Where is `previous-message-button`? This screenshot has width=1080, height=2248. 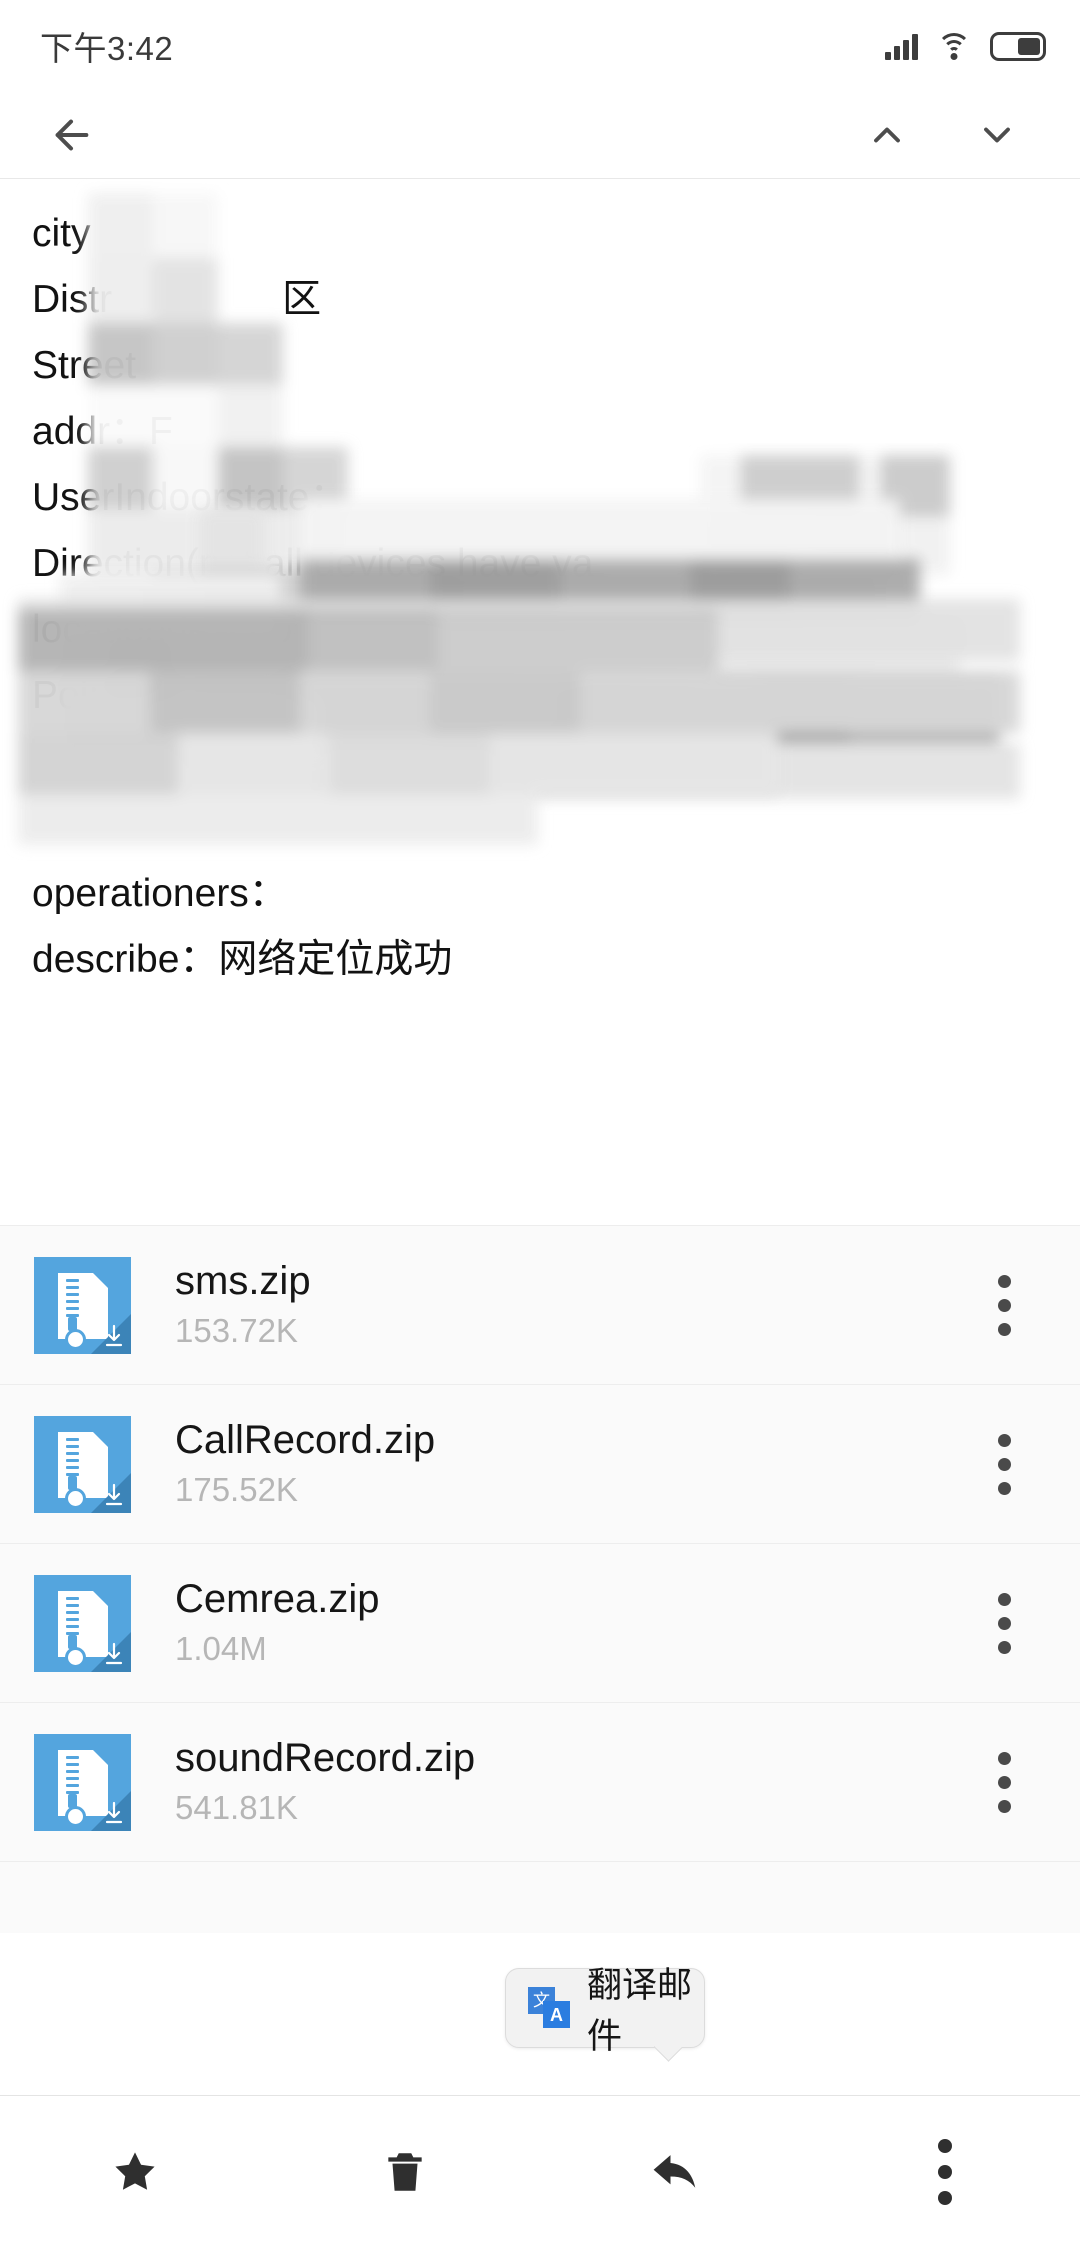
previous-message-button is located at coordinates (887, 135).